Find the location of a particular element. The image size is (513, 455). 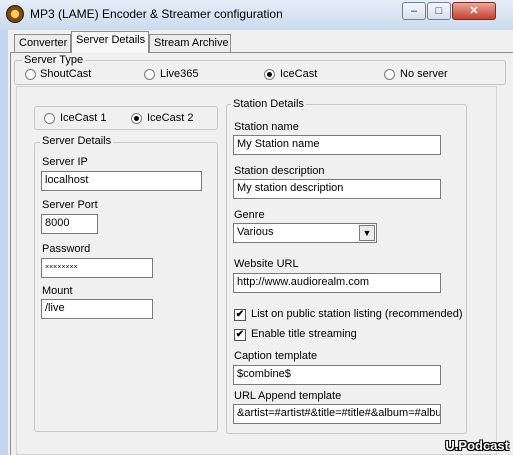

radio-icecast-1-label: IceCast 1 is located at coordinates (83, 118).